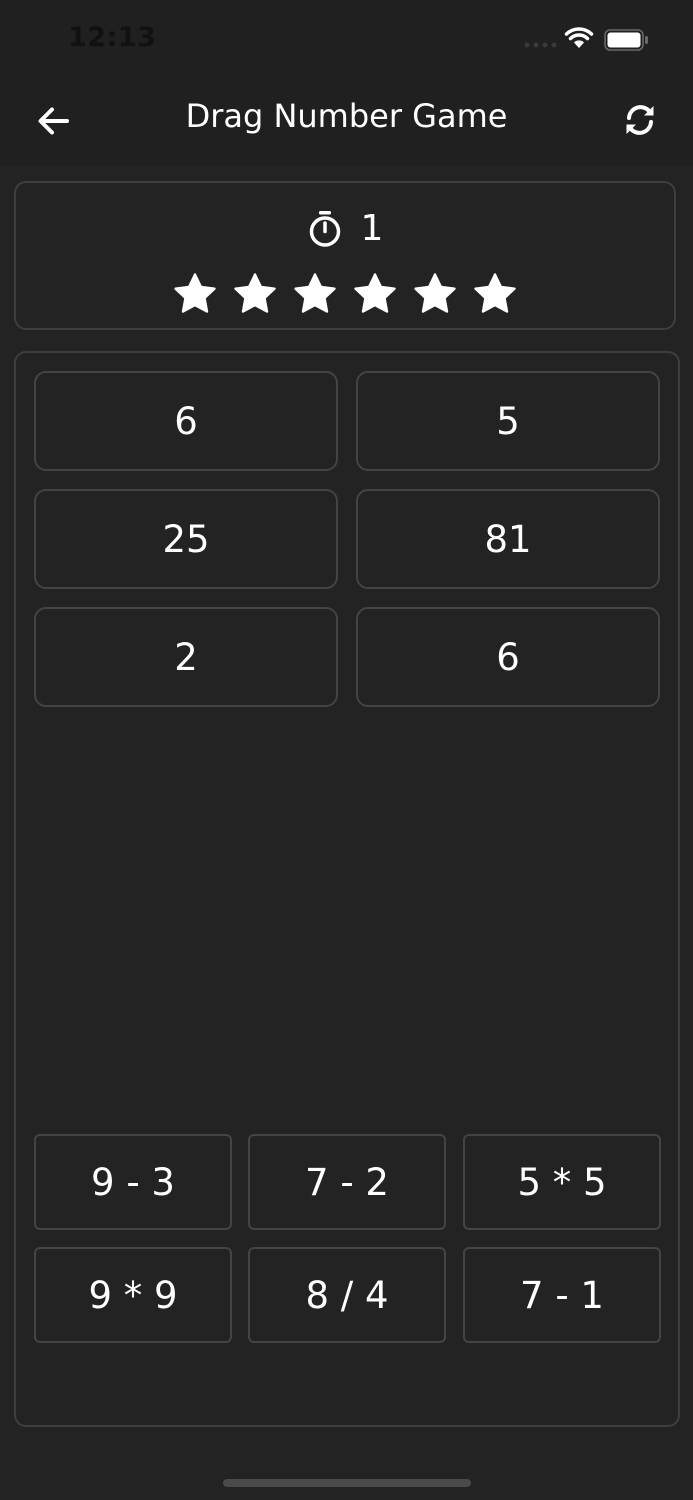 The height and width of the screenshot is (1500, 693). What do you see at coordinates (186, 539) in the screenshot?
I see `target-slot: 25` at bounding box center [186, 539].